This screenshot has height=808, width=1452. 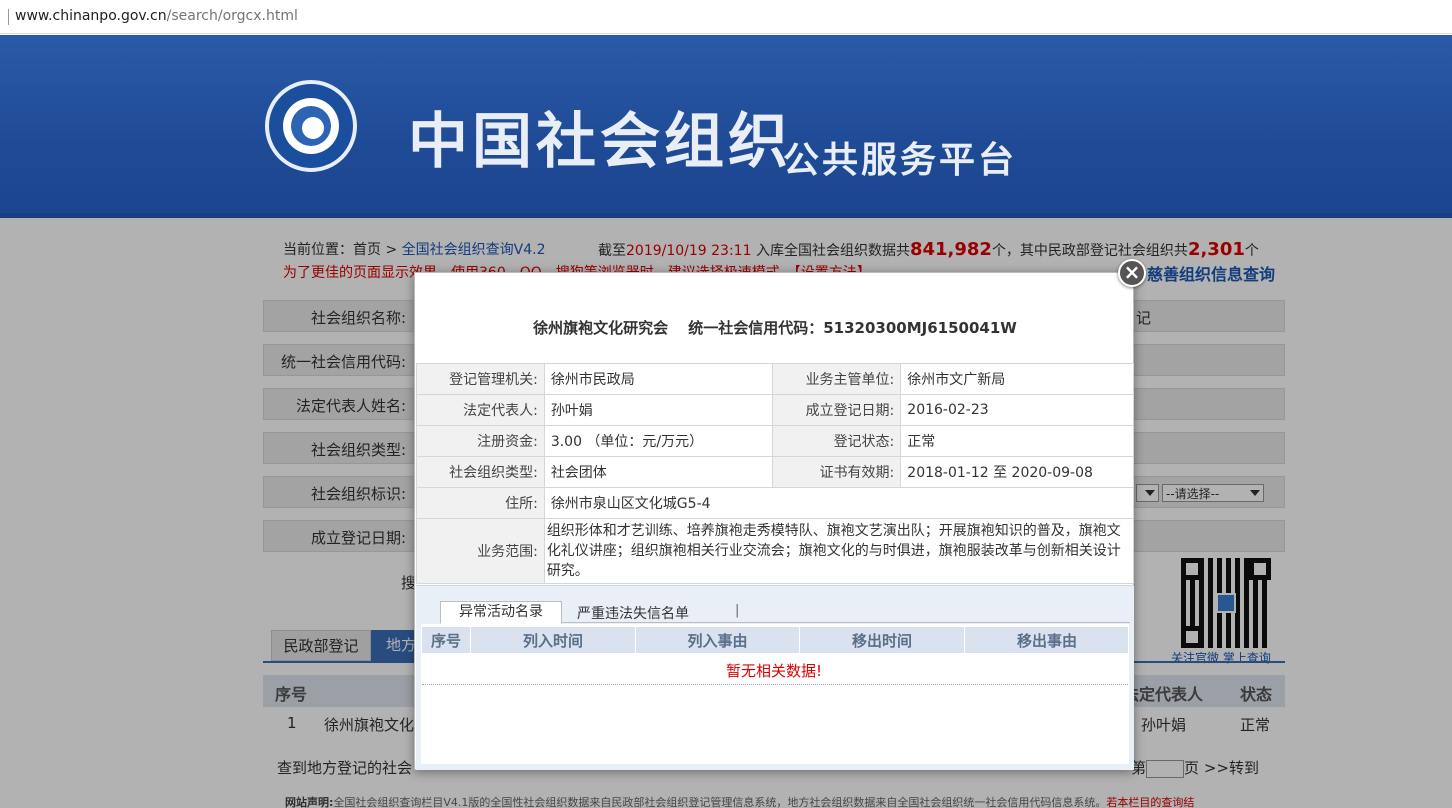 What do you see at coordinates (633, 613) in the screenshot?
I see `tab-serious-violation: 严重违法失信名单` at bounding box center [633, 613].